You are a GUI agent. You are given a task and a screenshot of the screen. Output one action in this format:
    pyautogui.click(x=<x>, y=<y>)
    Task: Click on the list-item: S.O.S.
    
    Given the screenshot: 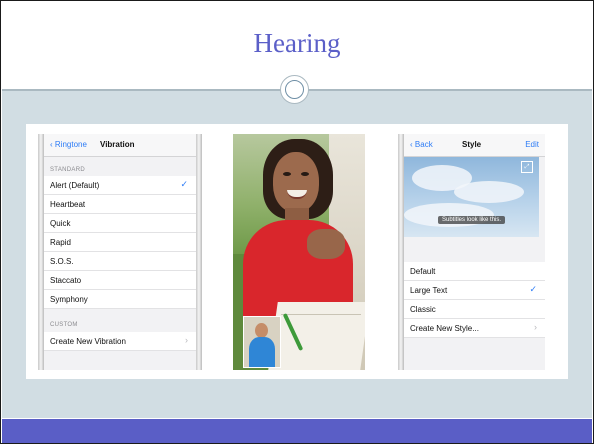 What is the action you would take?
    pyautogui.click(x=120, y=261)
    